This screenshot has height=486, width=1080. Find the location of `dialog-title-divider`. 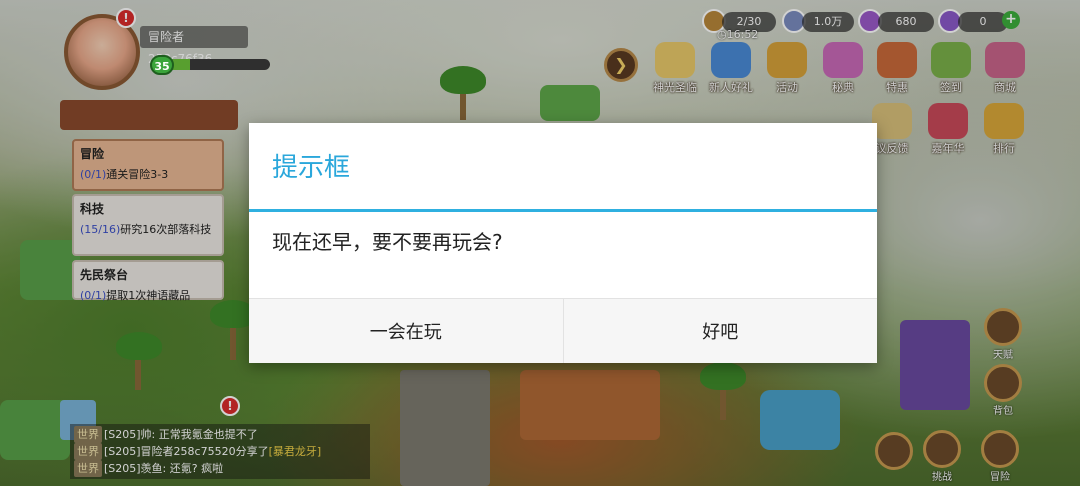

dialog-title-divider is located at coordinates (563, 210).